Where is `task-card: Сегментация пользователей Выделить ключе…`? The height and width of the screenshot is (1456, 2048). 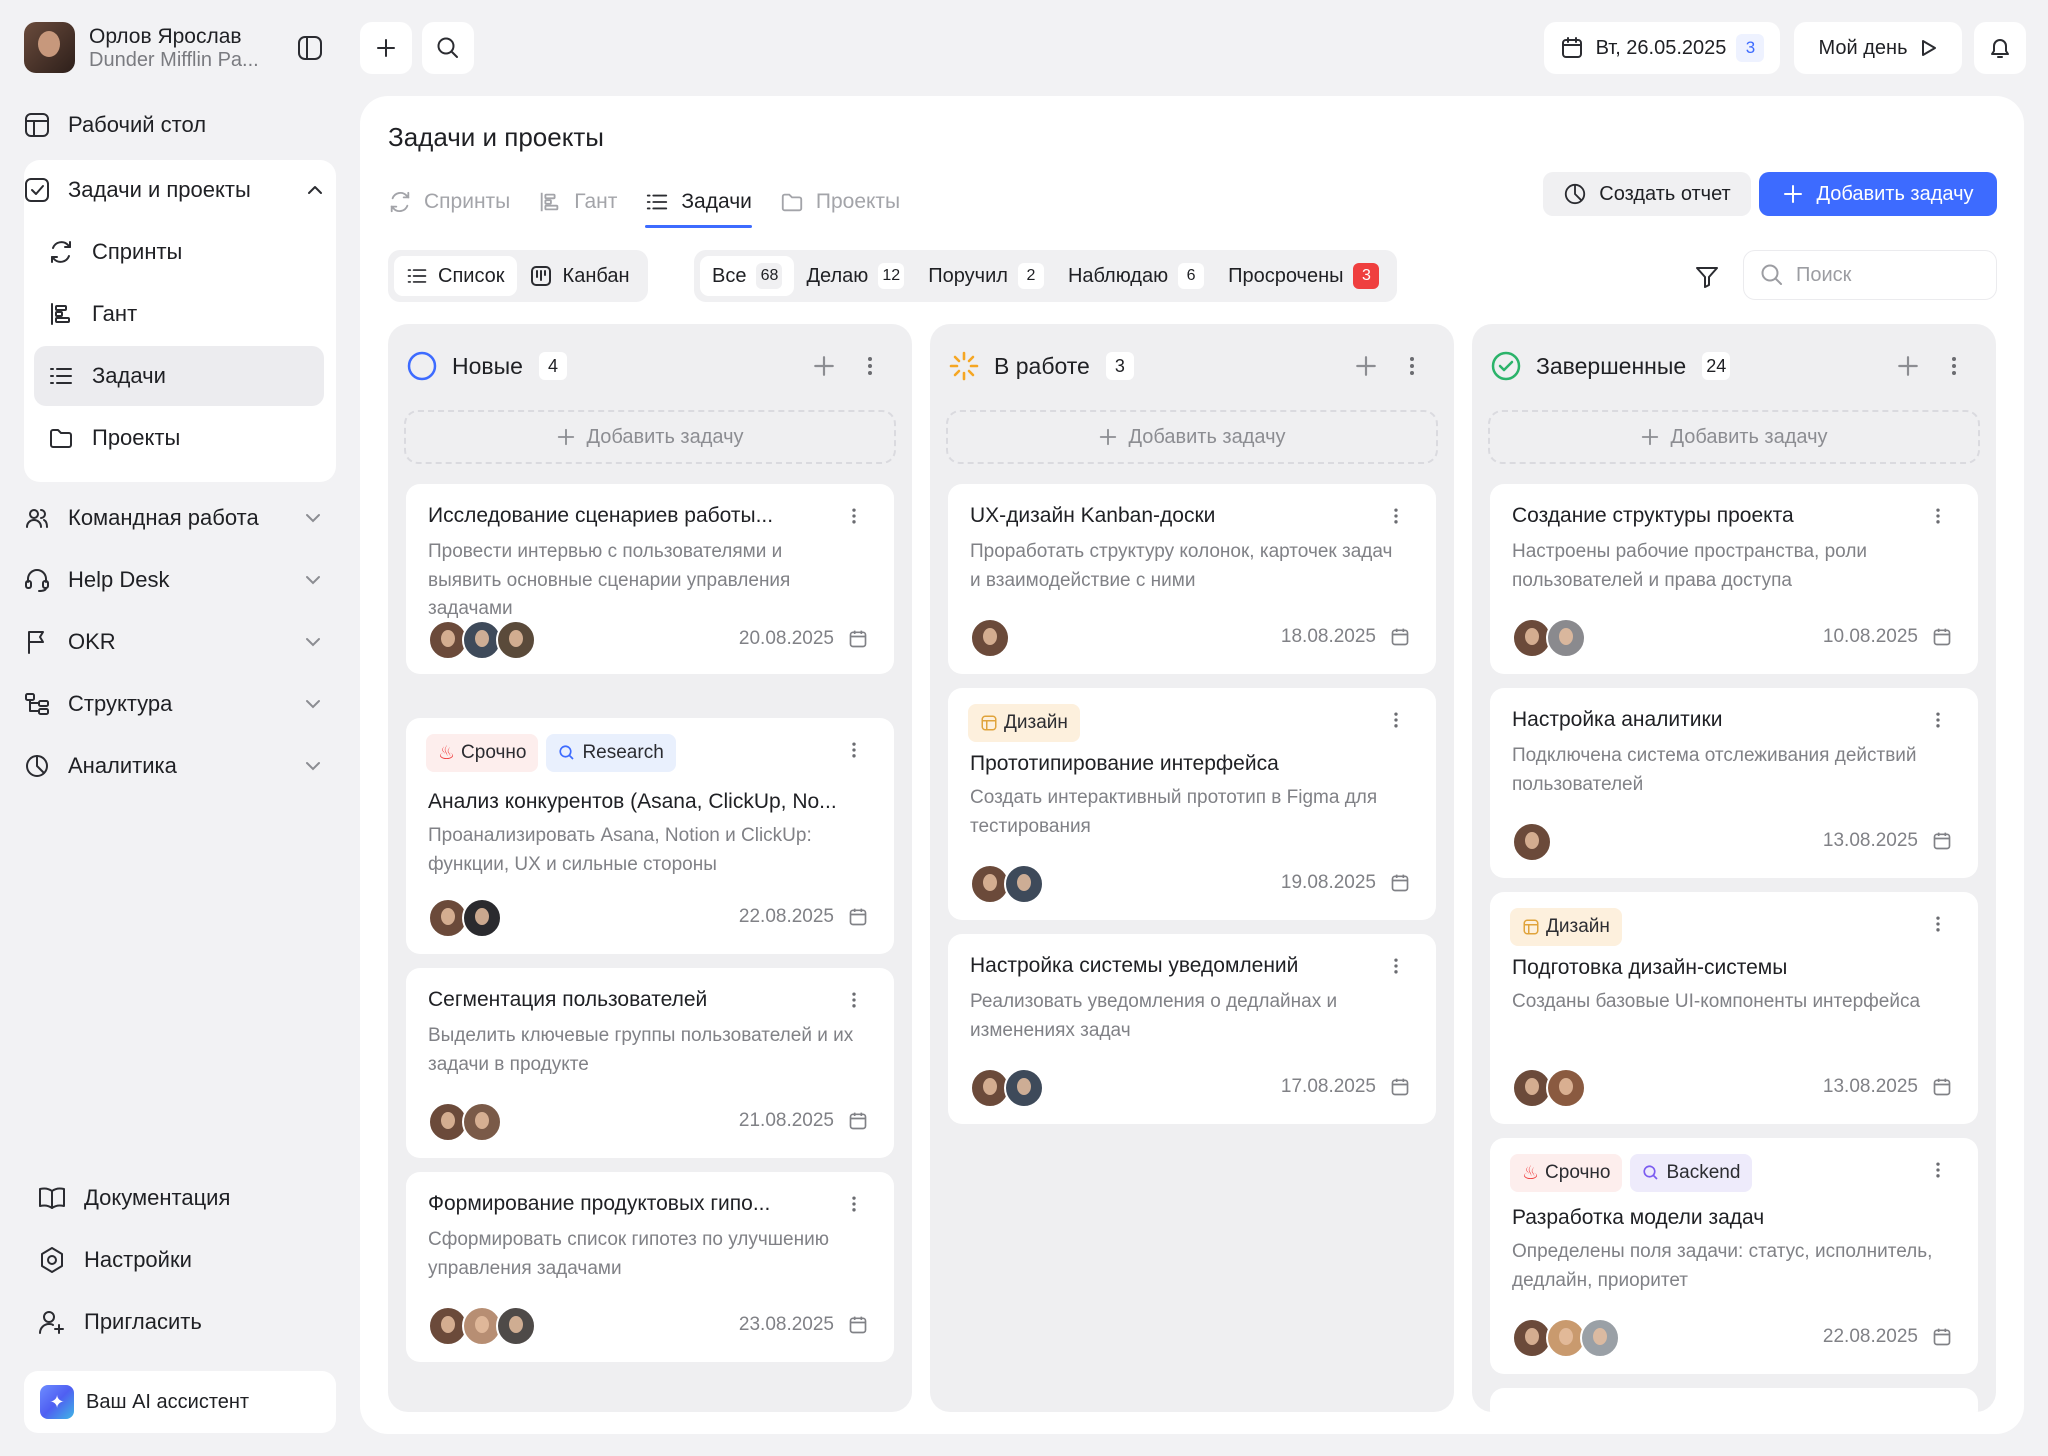 task-card: Сегментация пользователей Выделить ключе… is located at coordinates (650, 1063).